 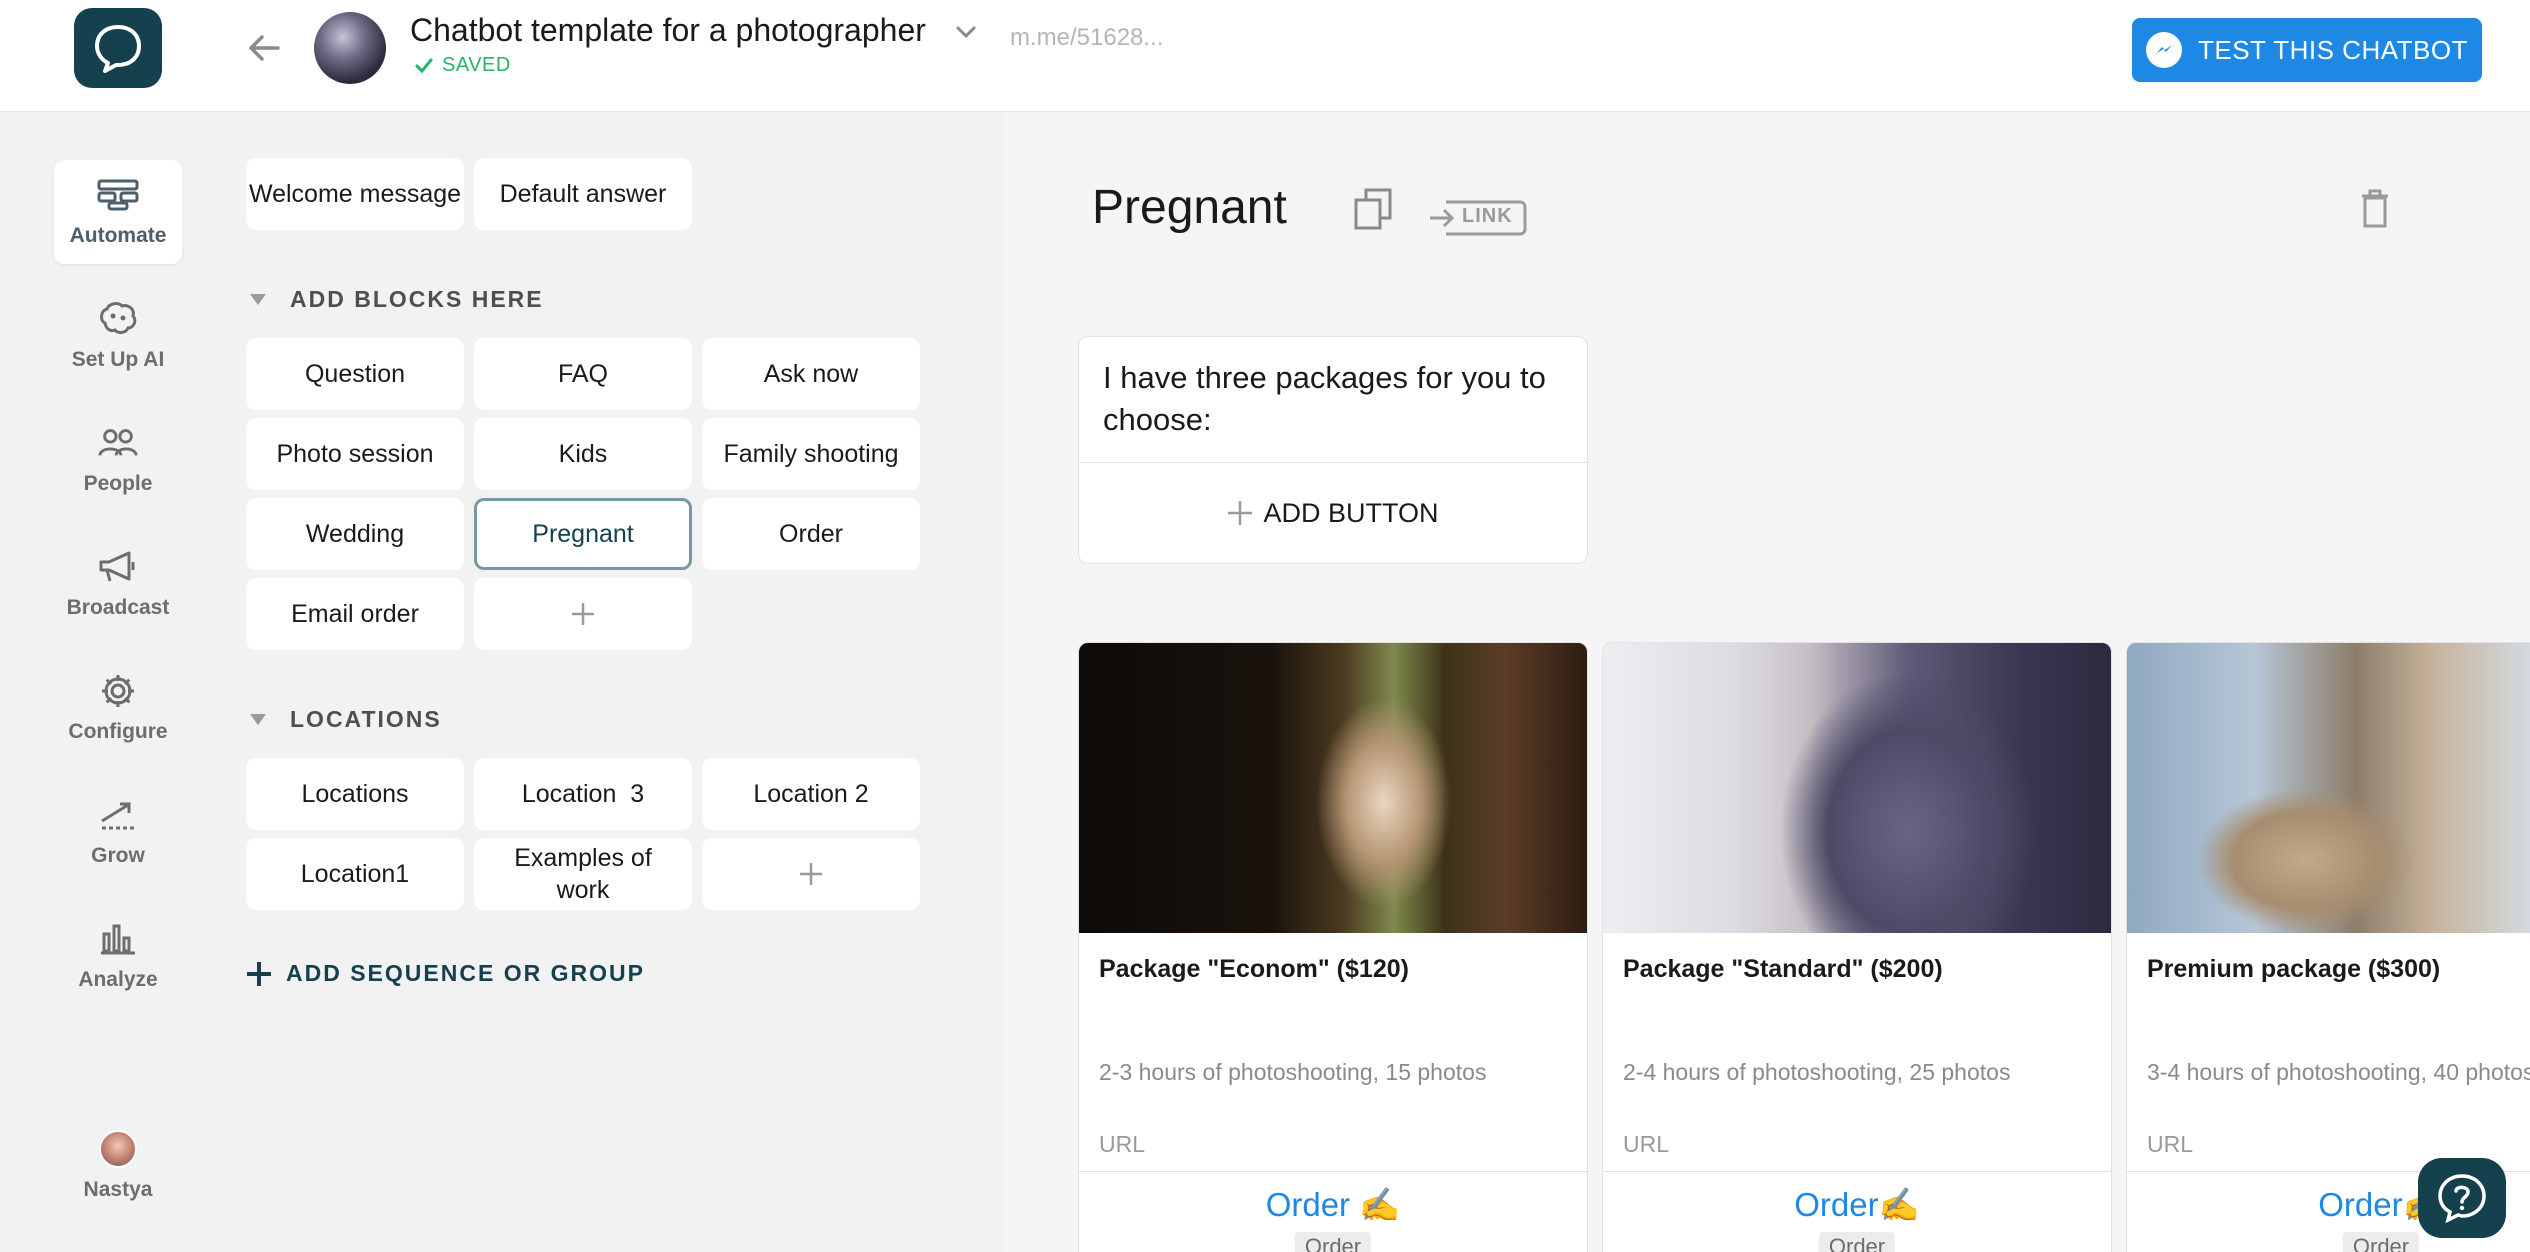 What do you see at coordinates (355, 874) in the screenshot?
I see `block-location1: Location1` at bounding box center [355, 874].